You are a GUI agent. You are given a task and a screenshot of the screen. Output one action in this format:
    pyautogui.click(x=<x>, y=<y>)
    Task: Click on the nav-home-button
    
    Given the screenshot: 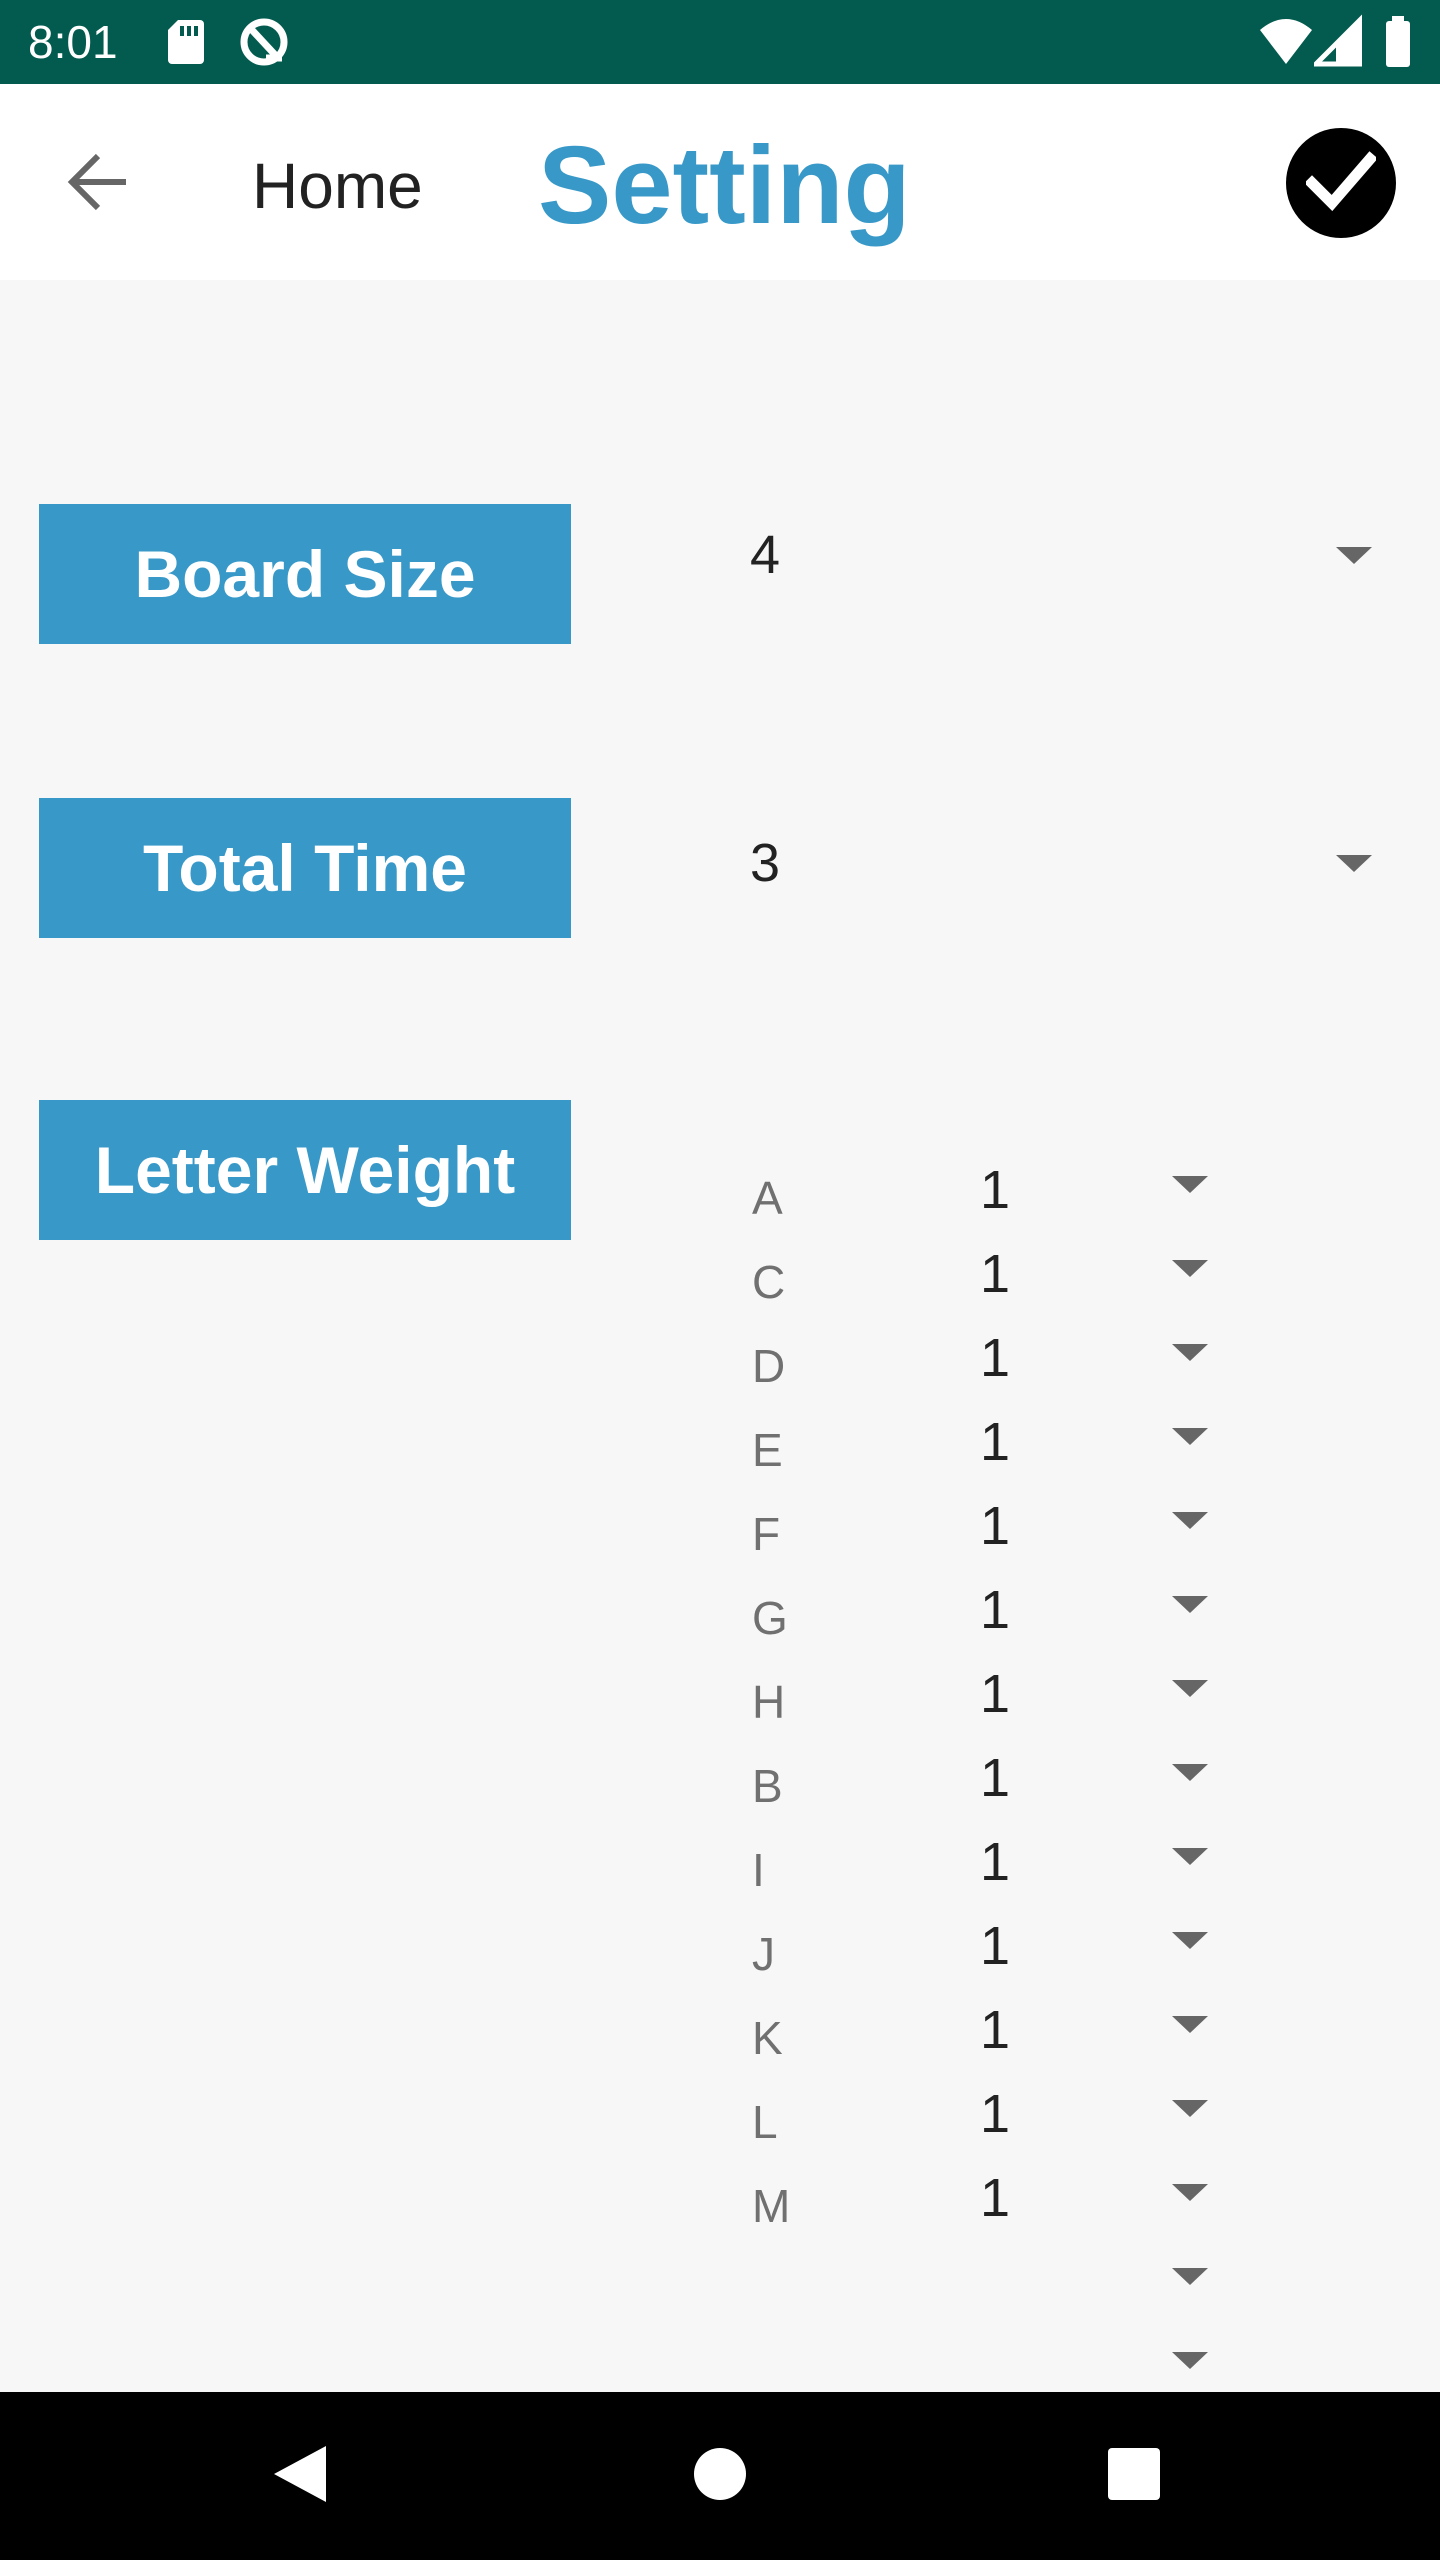 What is the action you would take?
    pyautogui.click(x=720, y=2476)
    